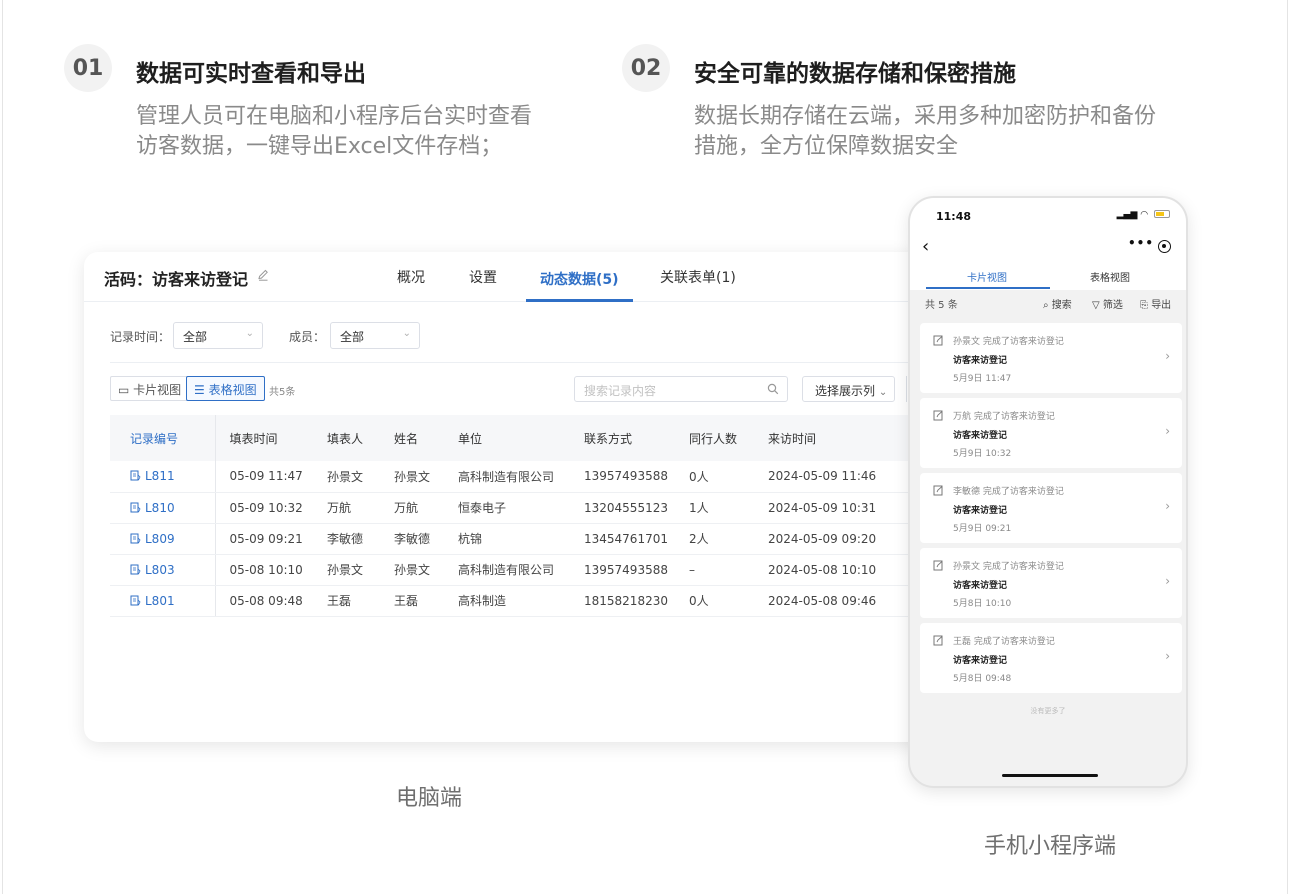 The image size is (1290, 894). What do you see at coordinates (988, 288) in the screenshot?
I see `phone-active-tab-indicator` at bounding box center [988, 288].